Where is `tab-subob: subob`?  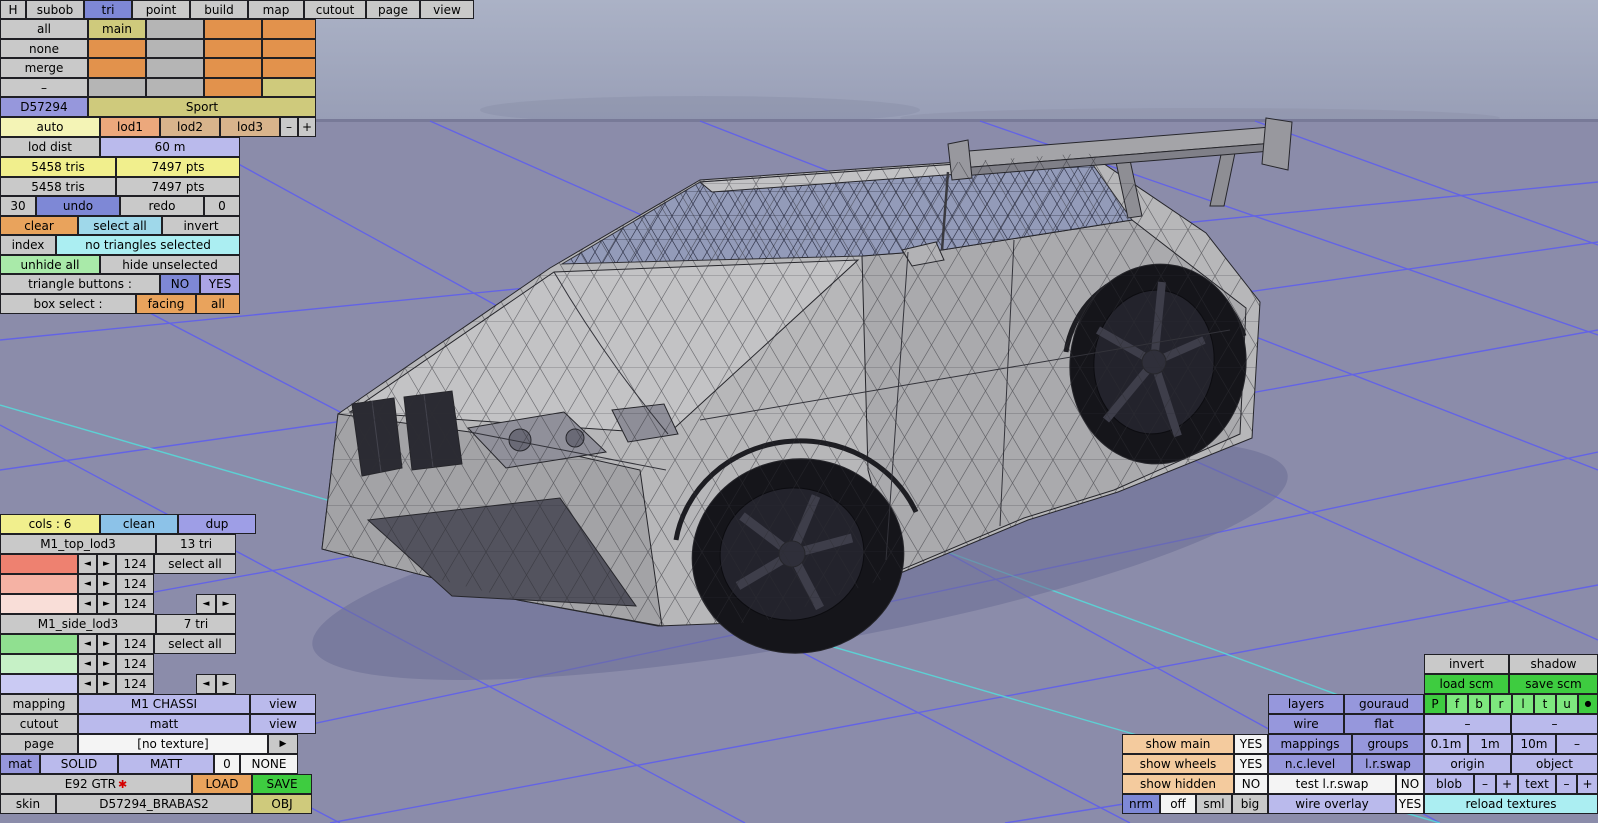 tab-subob: subob is located at coordinates (55, 9).